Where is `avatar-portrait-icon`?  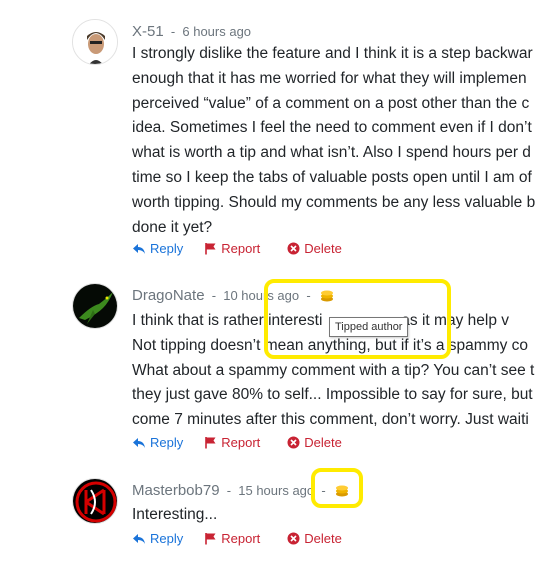
avatar-portrait-icon is located at coordinates (95, 42).